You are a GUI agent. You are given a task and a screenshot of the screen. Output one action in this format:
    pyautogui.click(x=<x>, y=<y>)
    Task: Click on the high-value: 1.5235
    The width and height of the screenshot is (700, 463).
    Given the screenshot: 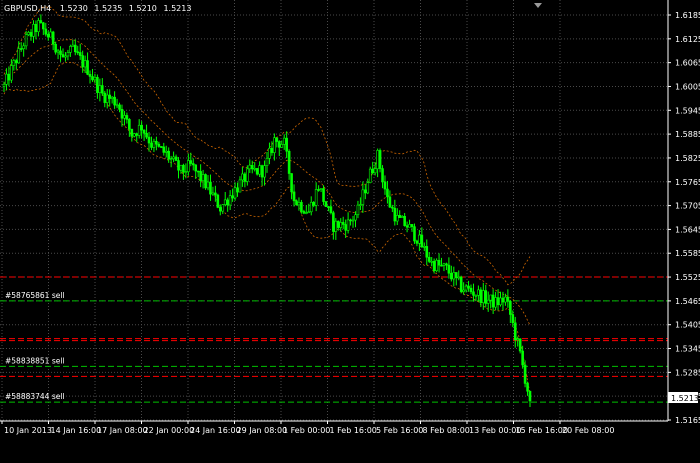 What is the action you would take?
    pyautogui.click(x=108, y=8)
    